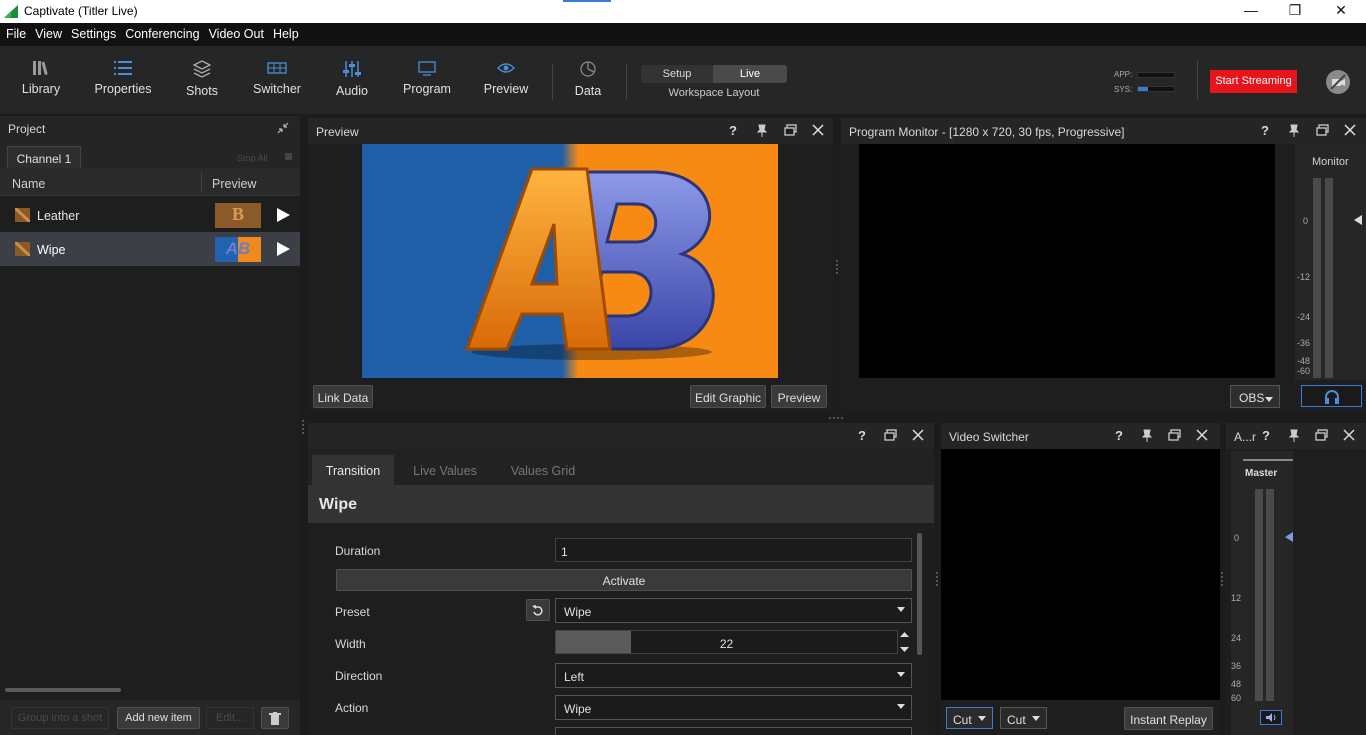  I want to click on column-divider, so click(201, 182).